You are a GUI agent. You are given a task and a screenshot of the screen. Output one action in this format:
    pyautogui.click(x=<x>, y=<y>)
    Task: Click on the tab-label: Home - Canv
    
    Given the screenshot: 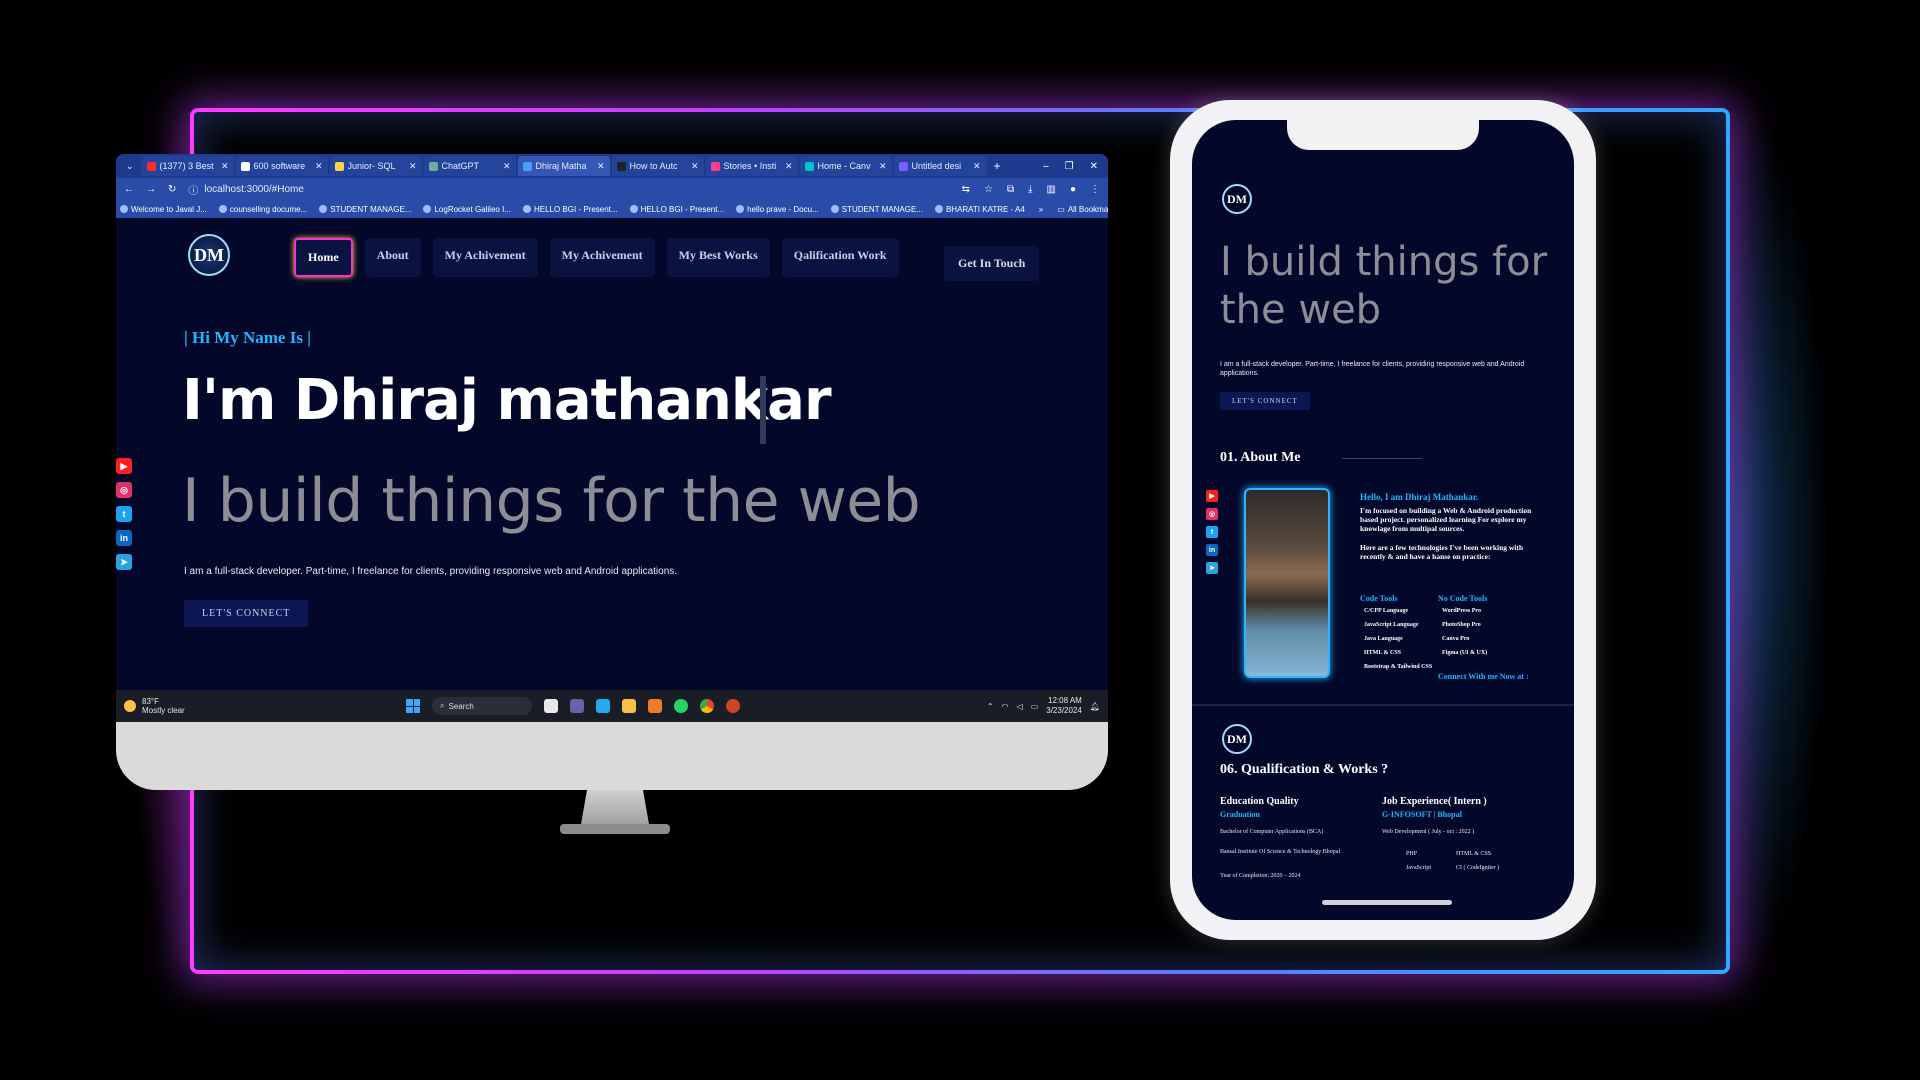 What is the action you would take?
    pyautogui.click(x=844, y=166)
    